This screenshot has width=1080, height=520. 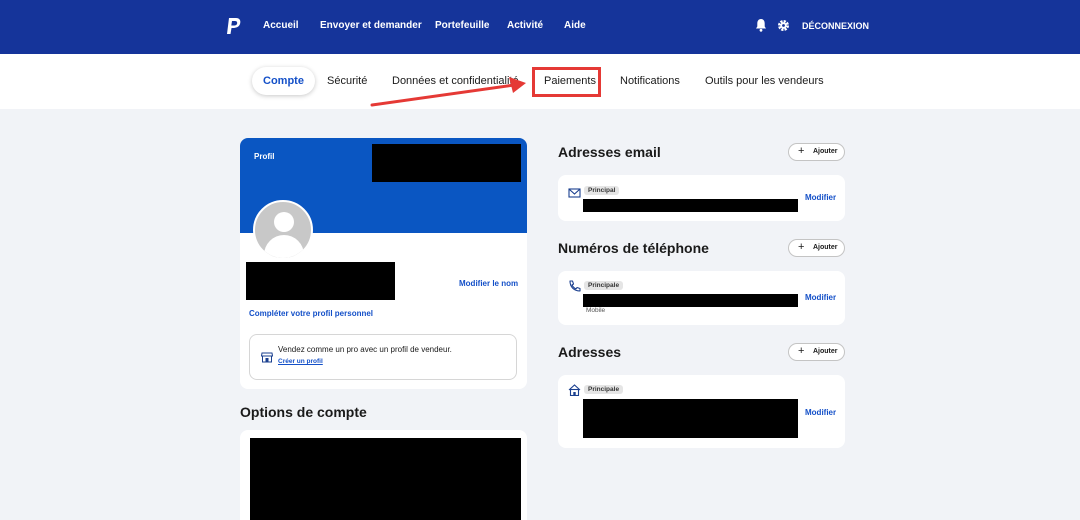 What do you see at coordinates (604, 285) in the screenshot?
I see `phone-primary-badge: Principale` at bounding box center [604, 285].